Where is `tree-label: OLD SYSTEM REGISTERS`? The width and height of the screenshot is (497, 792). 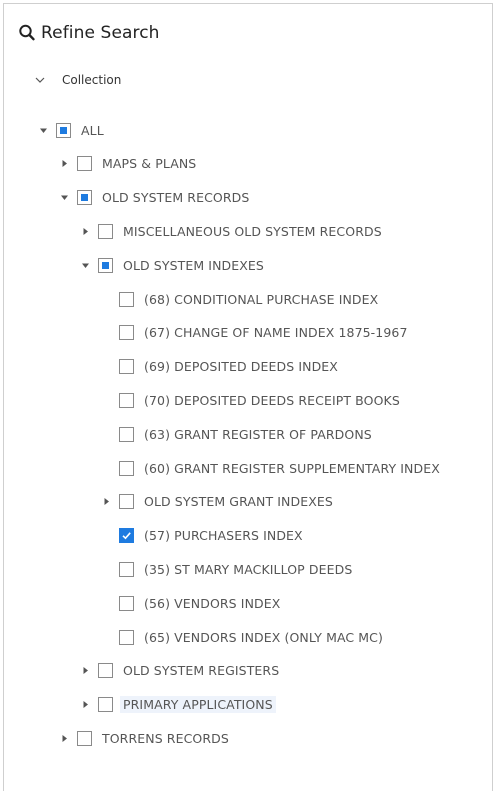 tree-label: OLD SYSTEM REGISTERS is located at coordinates (201, 671).